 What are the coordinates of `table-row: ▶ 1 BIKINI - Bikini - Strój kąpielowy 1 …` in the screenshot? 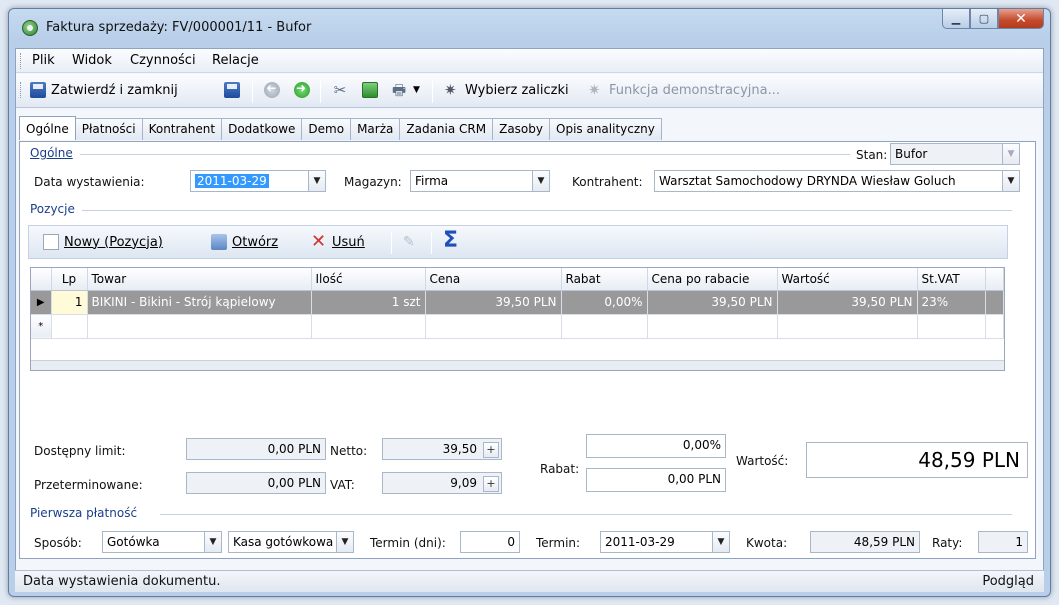 It's located at (517, 302).